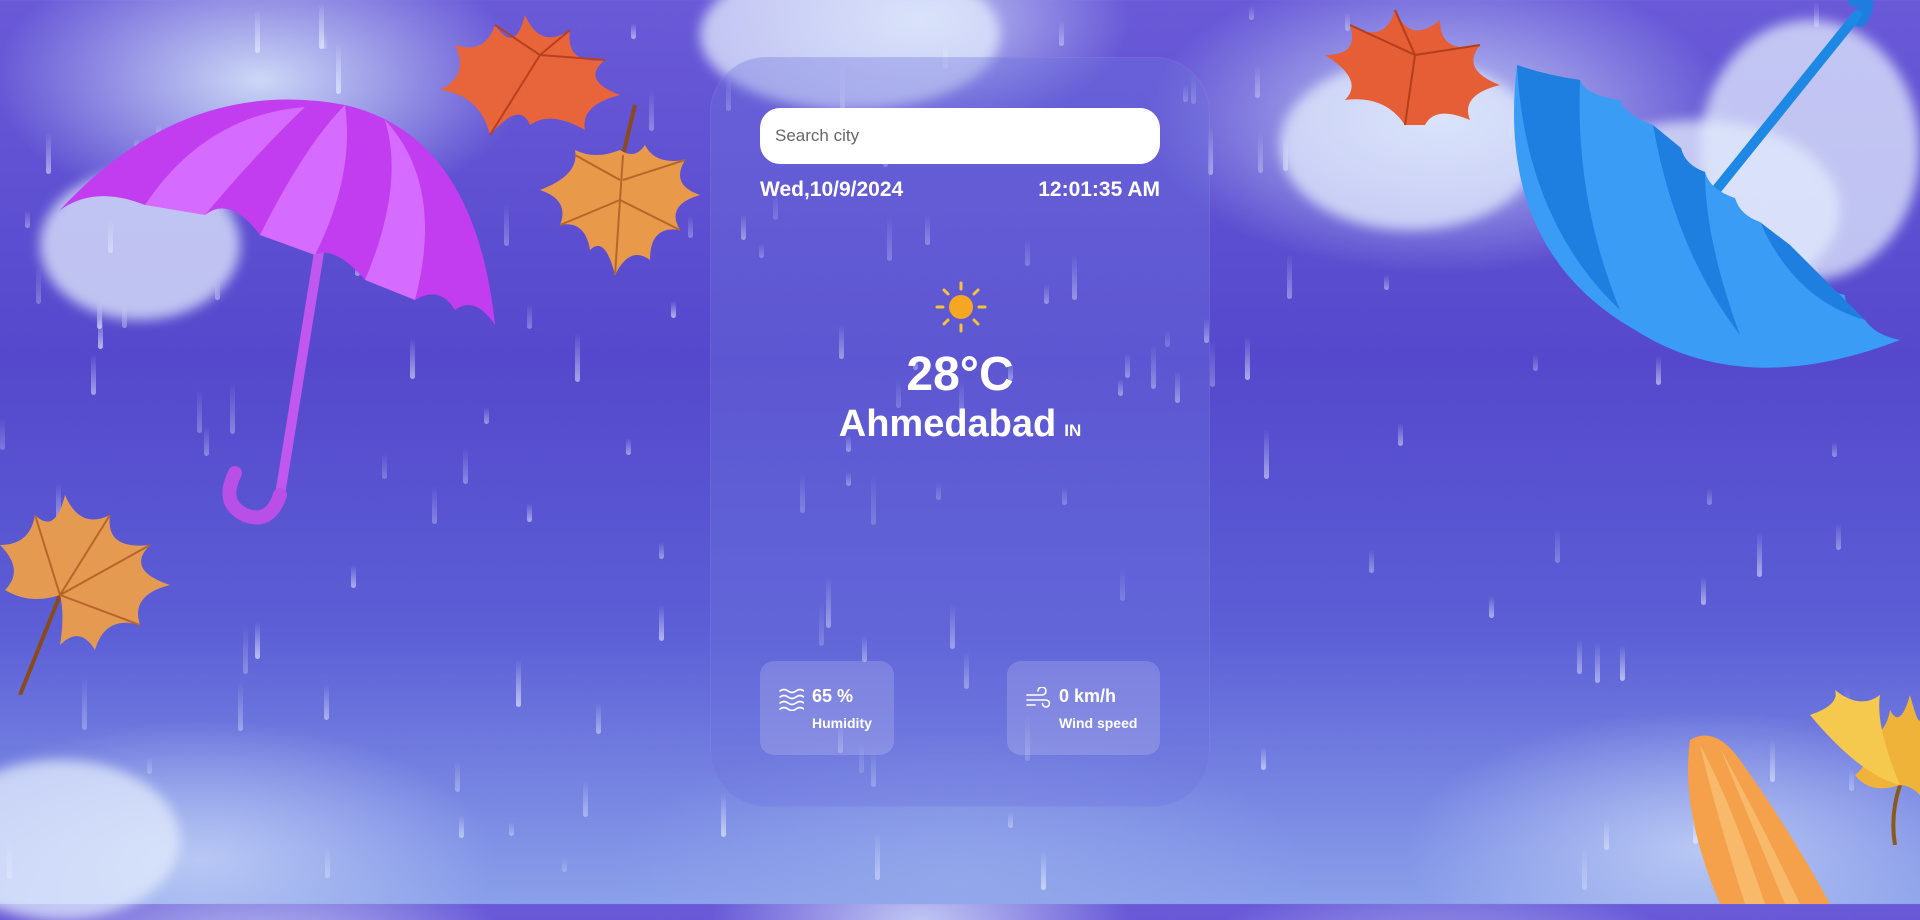 The width and height of the screenshot is (1920, 920). Describe the element at coordinates (842, 723) in the screenshot. I see `humidity-label: Humidity` at that location.